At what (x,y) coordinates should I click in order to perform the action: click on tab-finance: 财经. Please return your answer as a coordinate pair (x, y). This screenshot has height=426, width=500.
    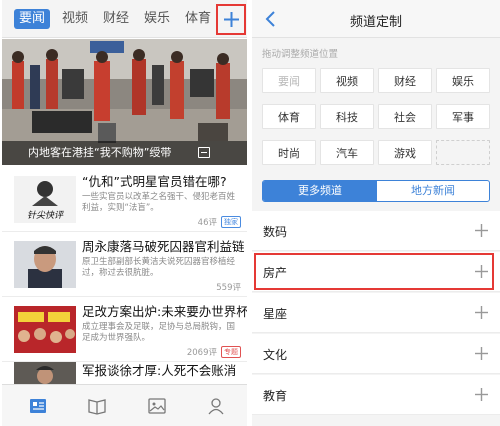
    Looking at the image, I should click on (116, 19).